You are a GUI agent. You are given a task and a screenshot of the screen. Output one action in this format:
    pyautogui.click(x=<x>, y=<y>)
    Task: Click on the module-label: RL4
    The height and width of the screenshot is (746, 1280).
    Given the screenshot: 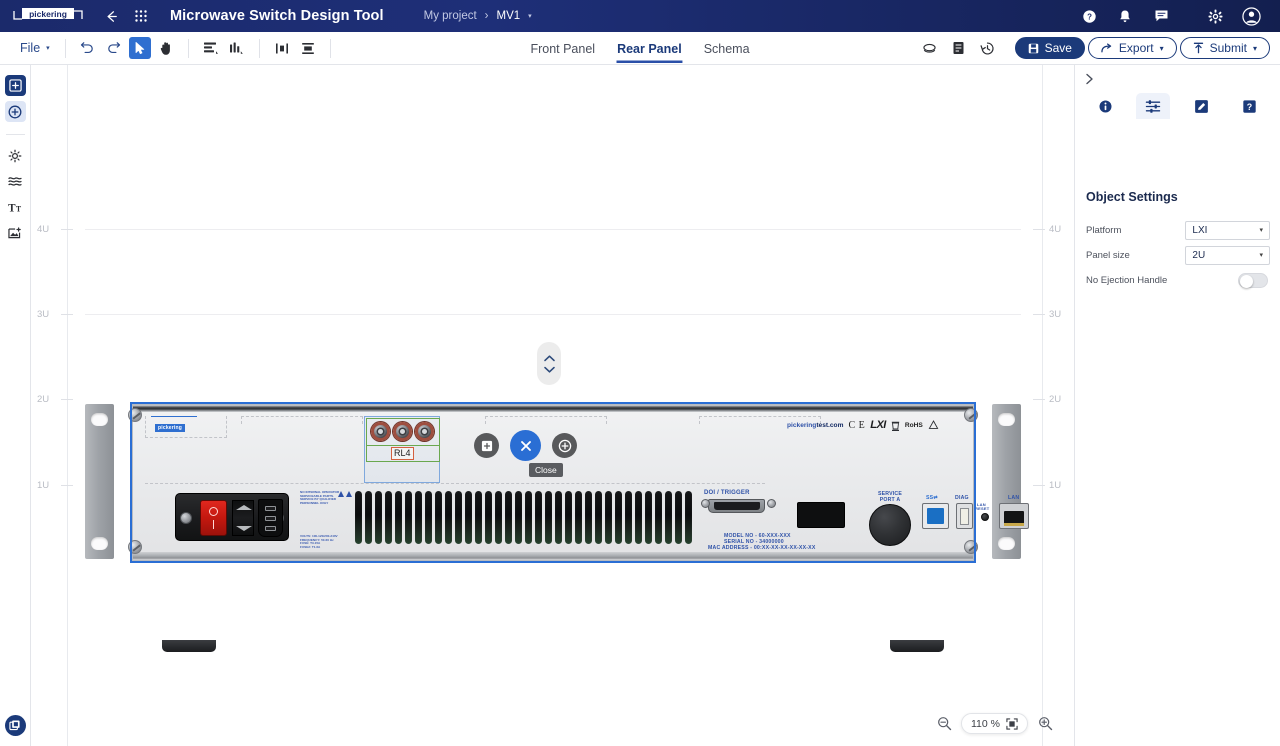 What is the action you would take?
    pyautogui.click(x=402, y=453)
    